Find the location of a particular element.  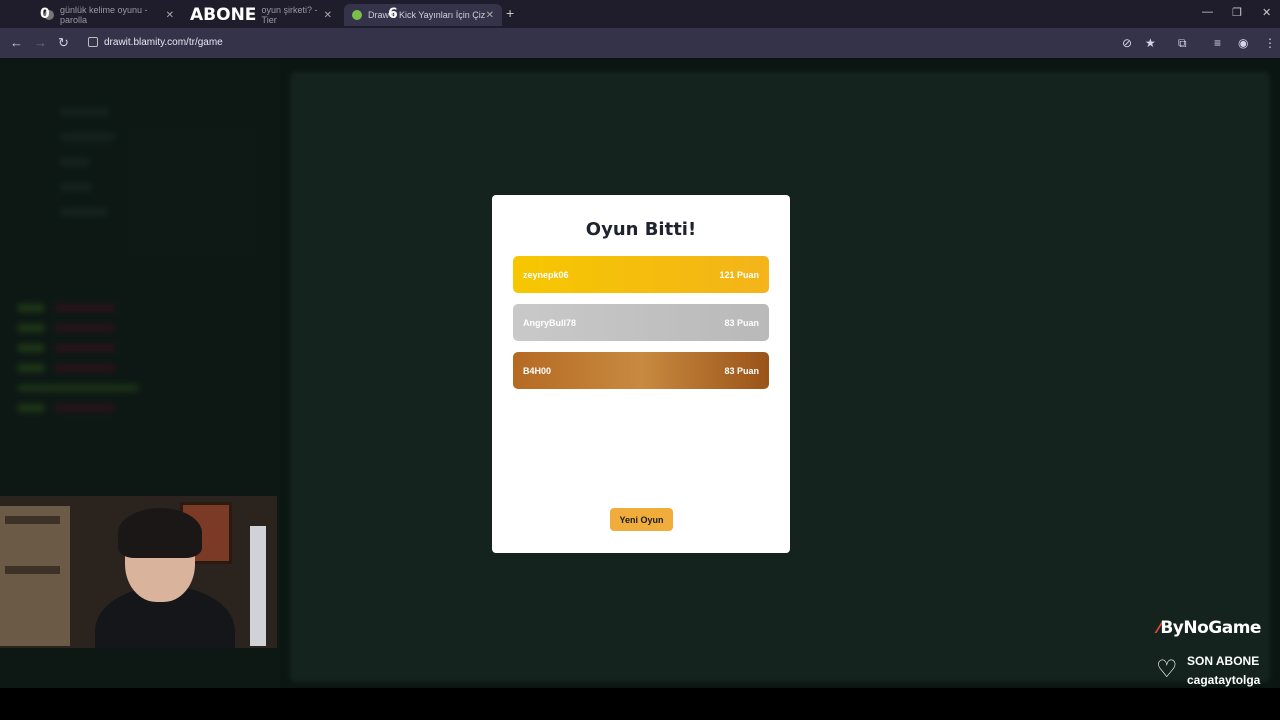

player-name: AngryBull78 is located at coordinates (550, 322).